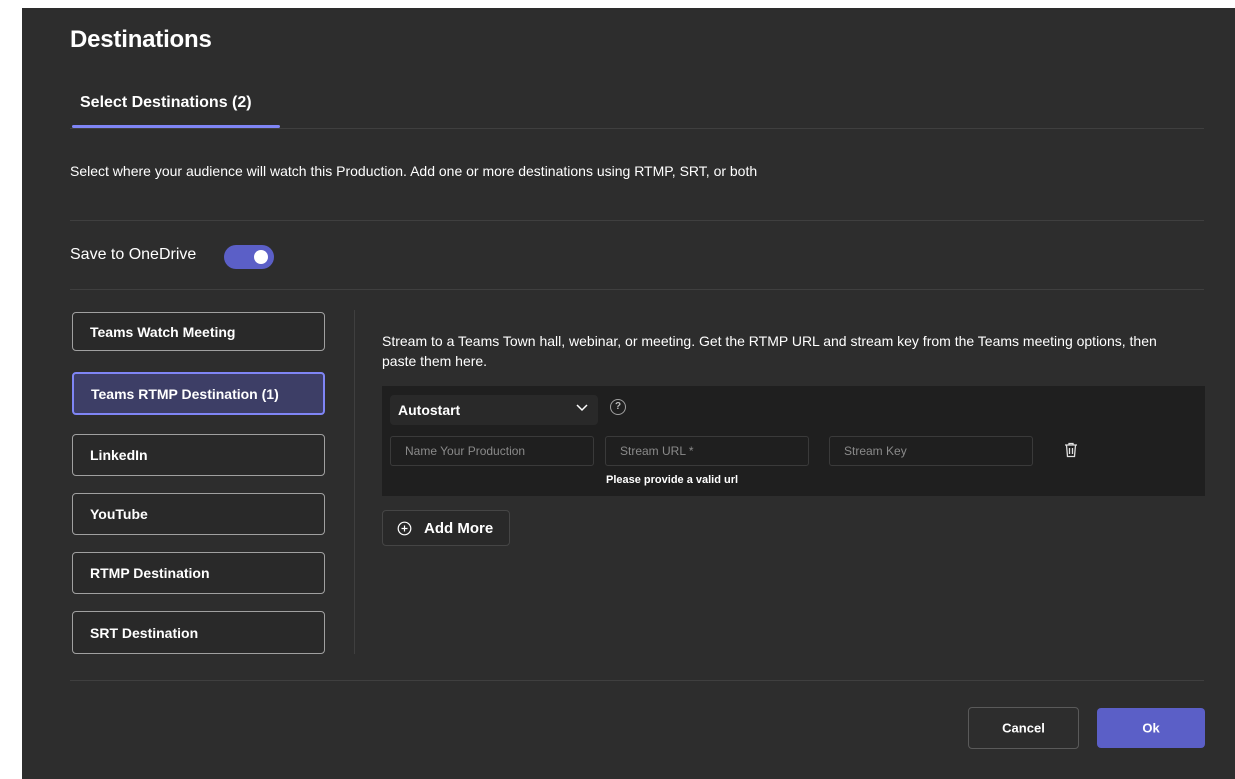 The height and width of the screenshot is (779, 1235). What do you see at coordinates (494, 410) in the screenshot?
I see `autostart-dropdown: Autostart` at bounding box center [494, 410].